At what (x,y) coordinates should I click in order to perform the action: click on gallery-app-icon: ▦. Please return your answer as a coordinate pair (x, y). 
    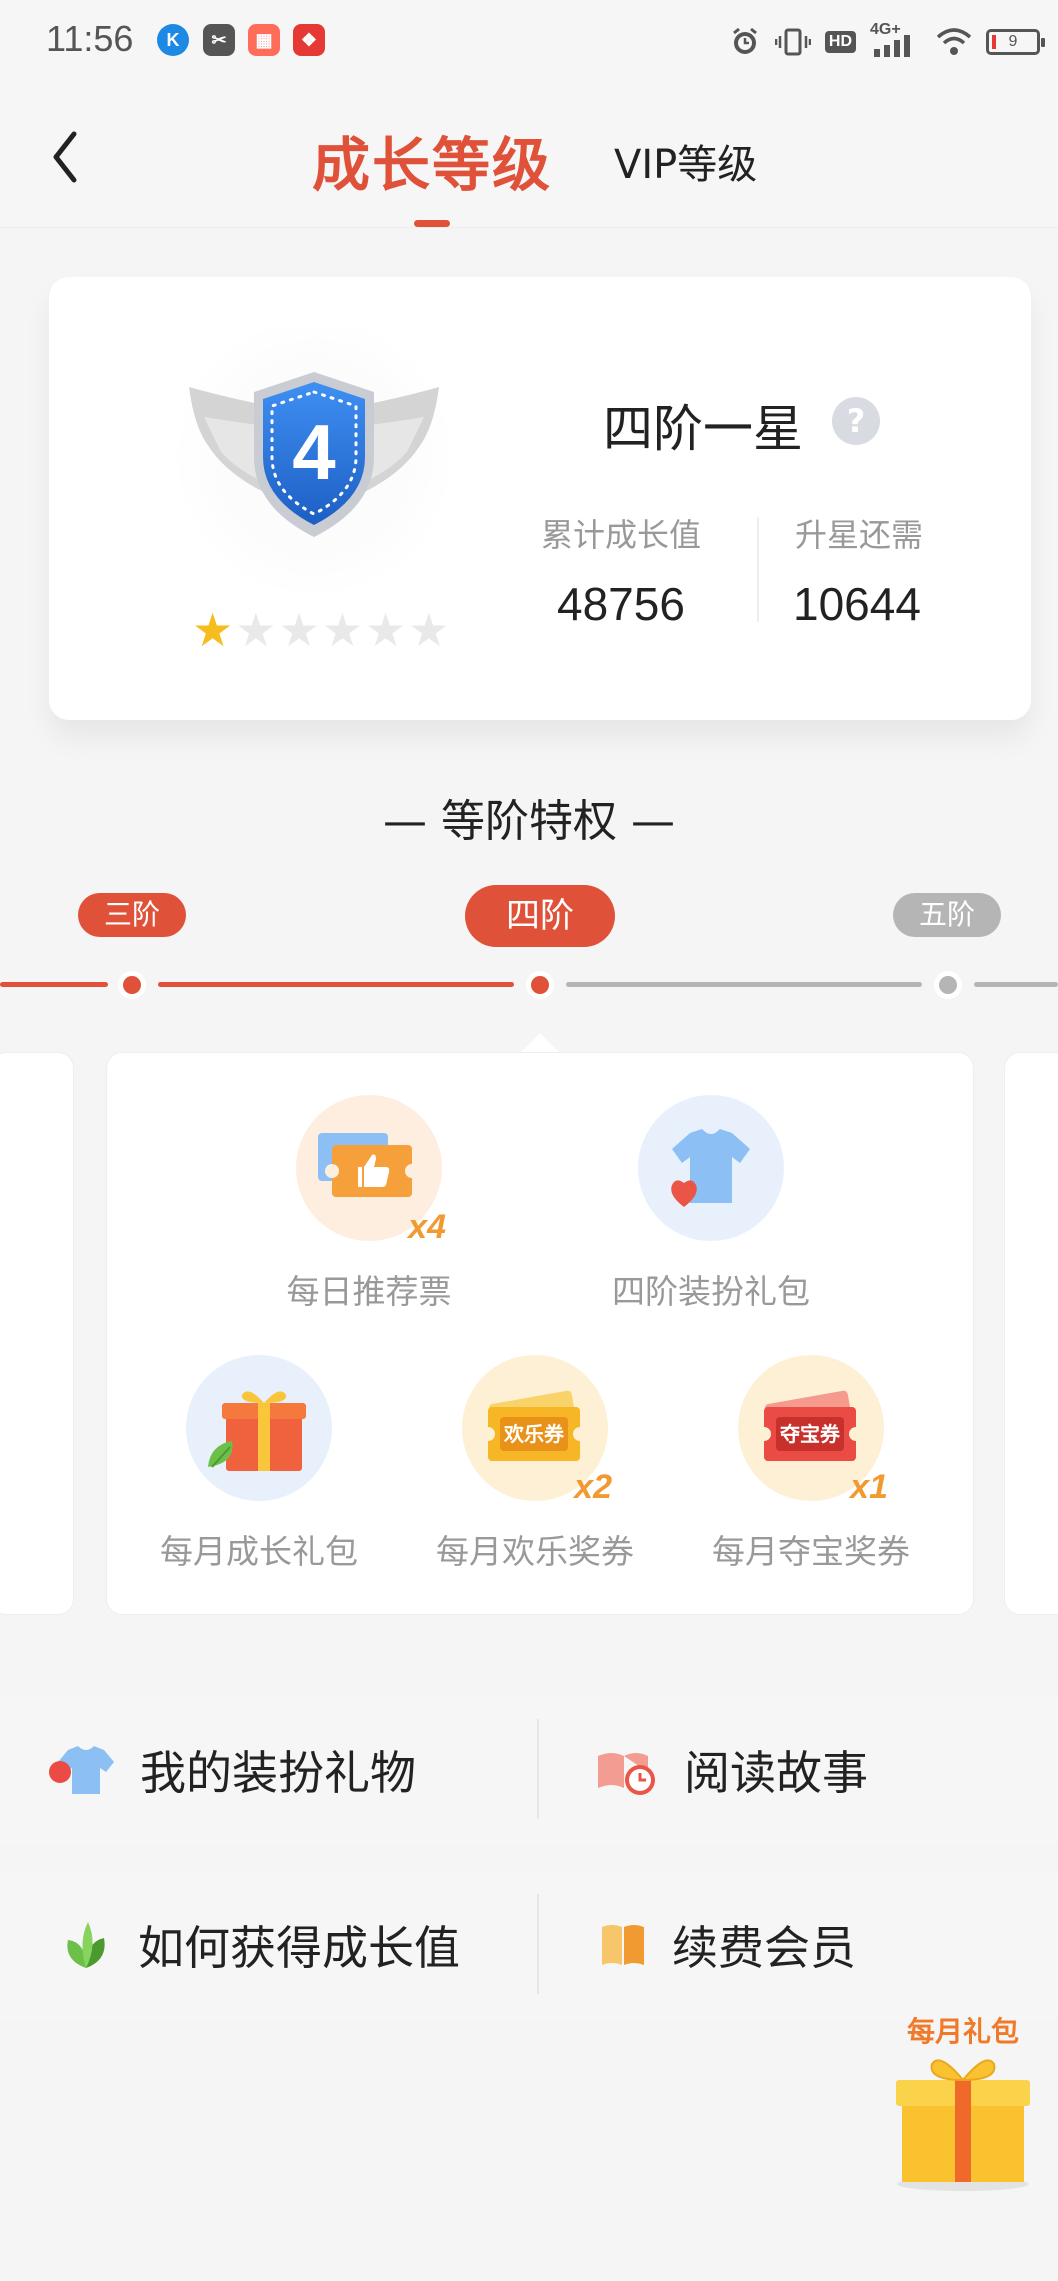
    Looking at the image, I should click on (264, 40).